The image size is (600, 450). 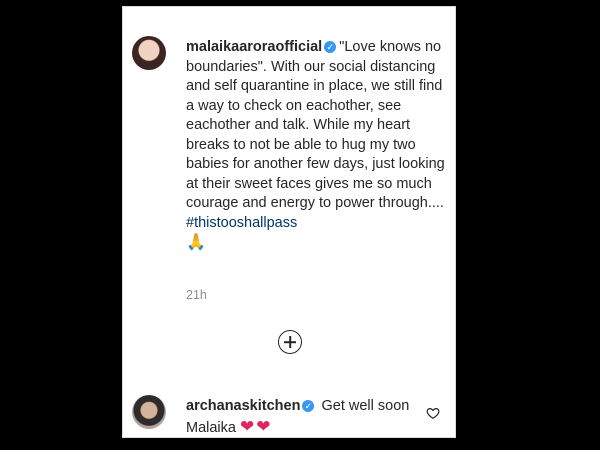 What do you see at coordinates (256, 426) in the screenshot?
I see `red-heart-icon: ❤❤` at bounding box center [256, 426].